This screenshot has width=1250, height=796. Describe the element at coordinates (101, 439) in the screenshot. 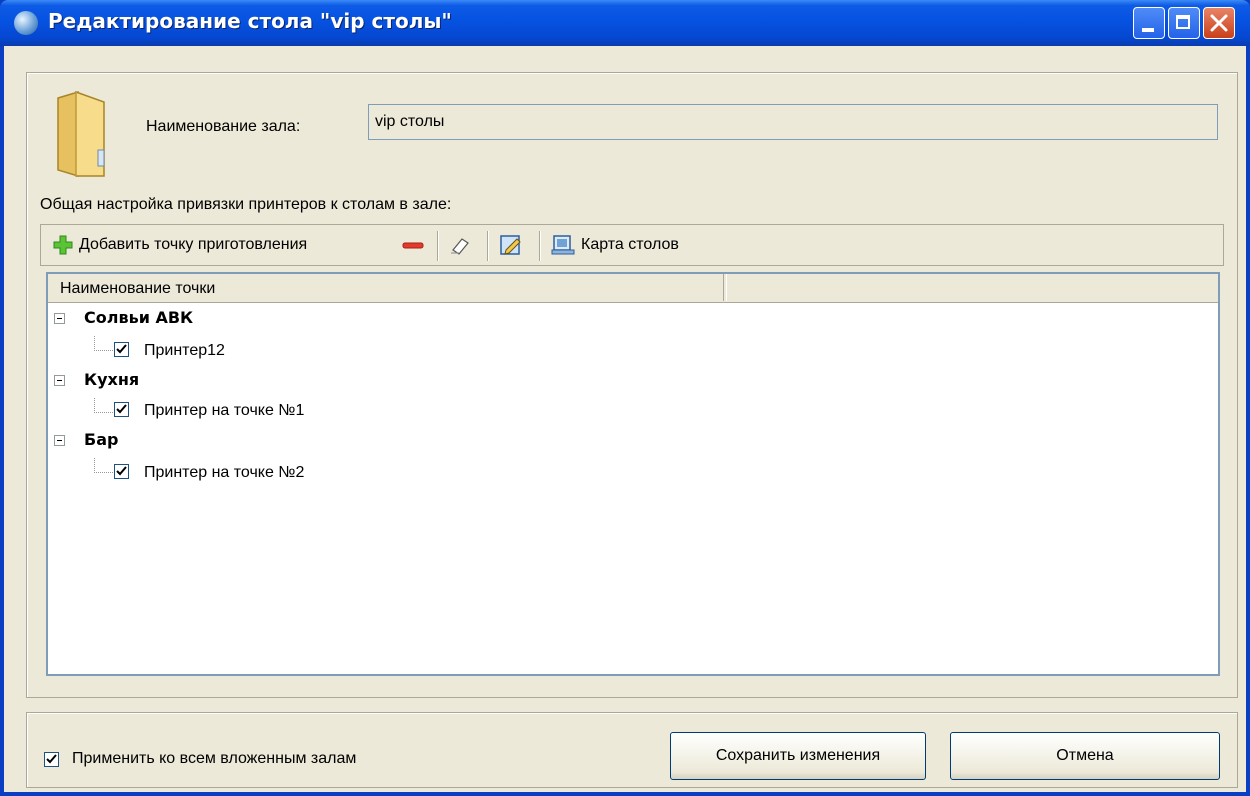

I see `tree-group-name: Бар` at that location.